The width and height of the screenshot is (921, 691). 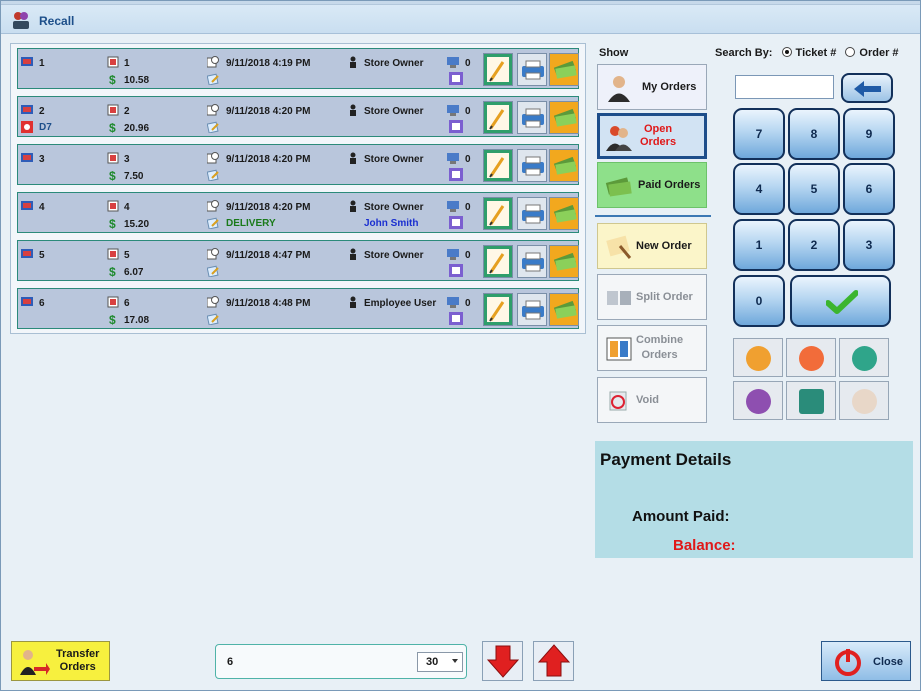 What do you see at coordinates (134, 176) in the screenshot?
I see `order-amount: 7.50` at bounding box center [134, 176].